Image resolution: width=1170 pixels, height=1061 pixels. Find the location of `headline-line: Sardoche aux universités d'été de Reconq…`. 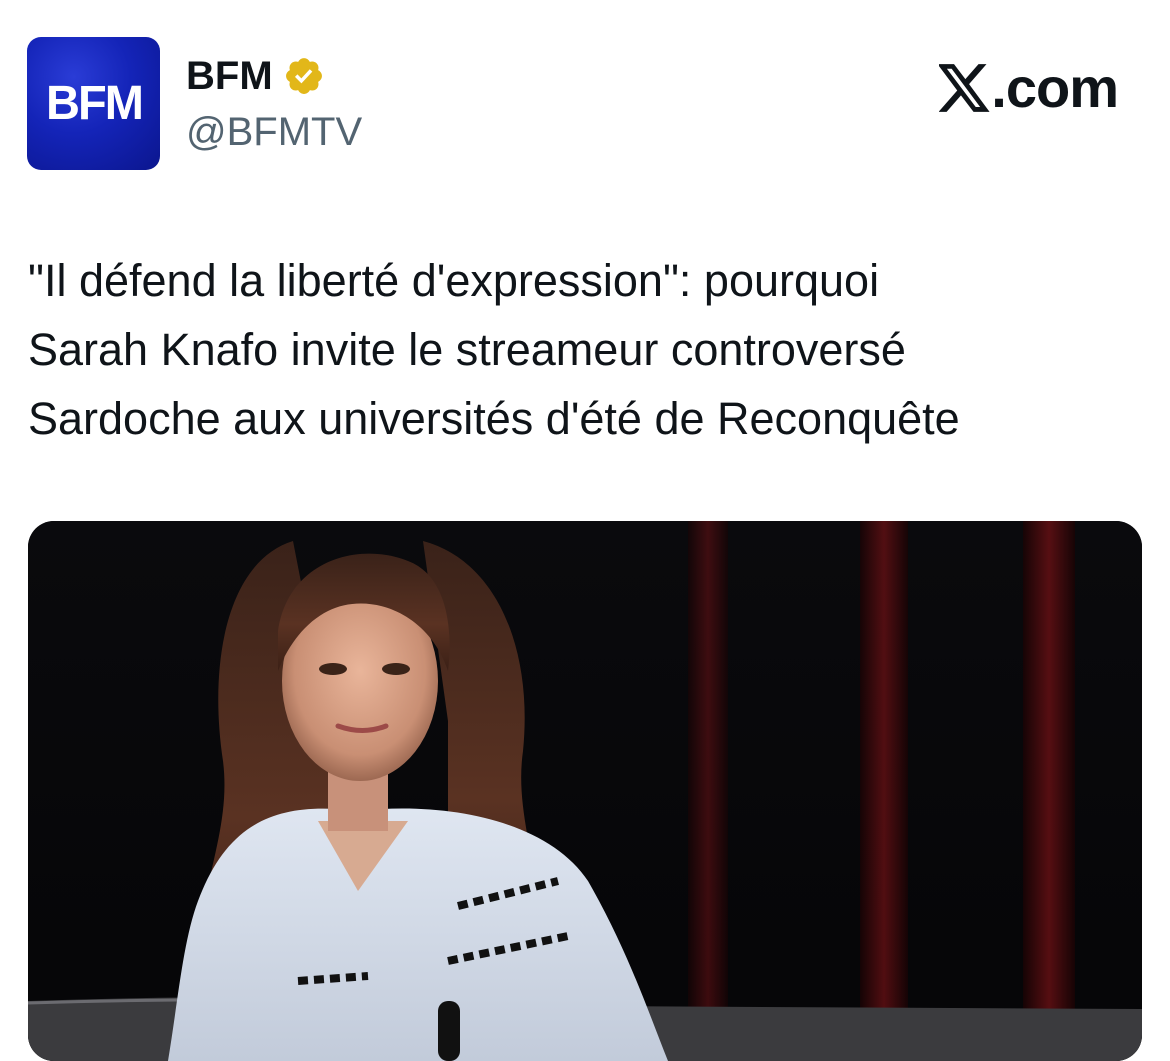

headline-line: Sardoche aux universités d'été de Reconq… is located at coordinates (494, 418).